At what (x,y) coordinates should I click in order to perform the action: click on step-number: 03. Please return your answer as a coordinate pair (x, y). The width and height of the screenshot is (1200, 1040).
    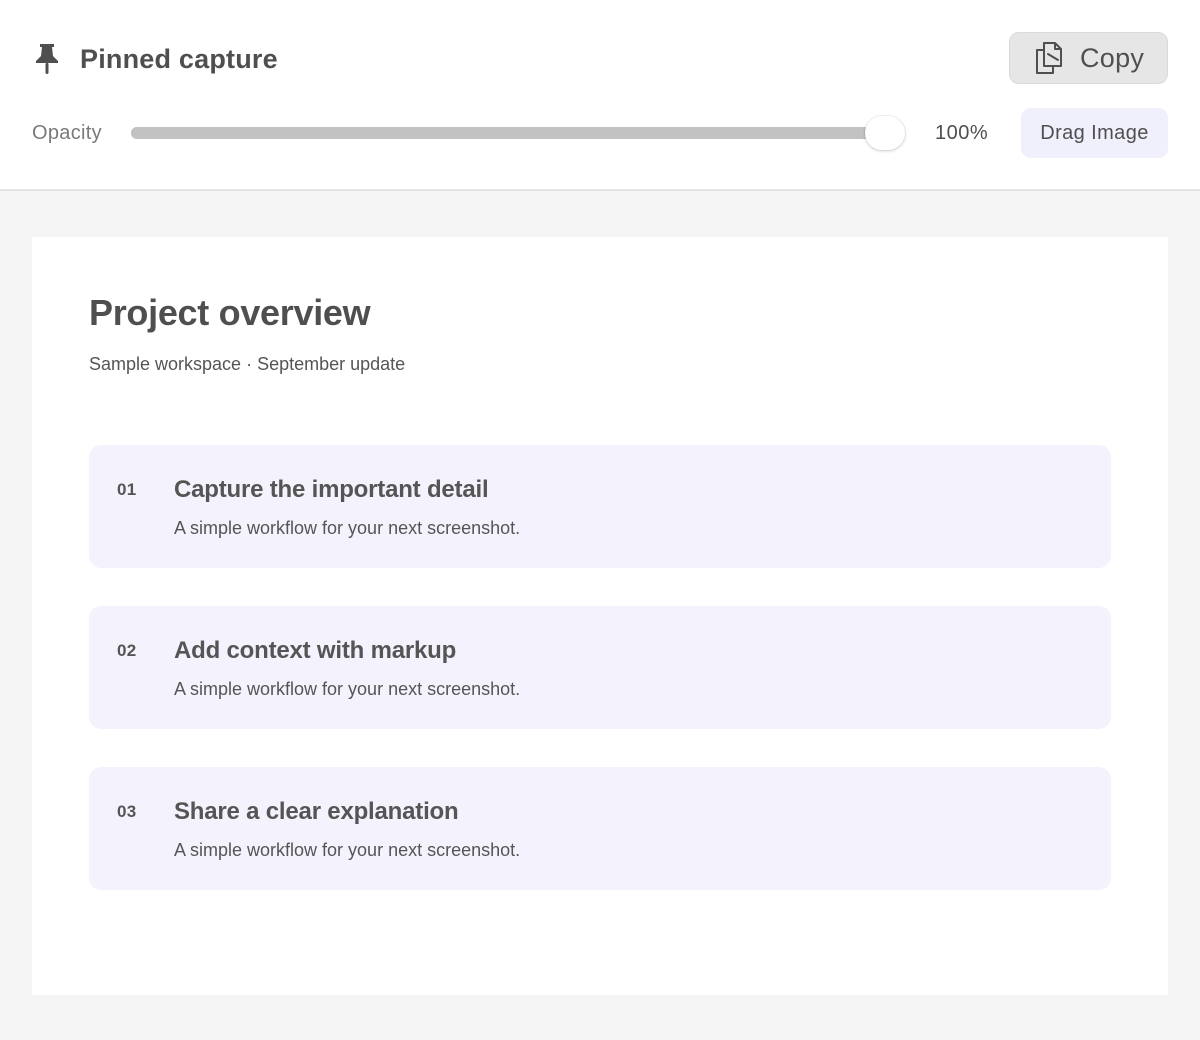
    Looking at the image, I should click on (127, 811).